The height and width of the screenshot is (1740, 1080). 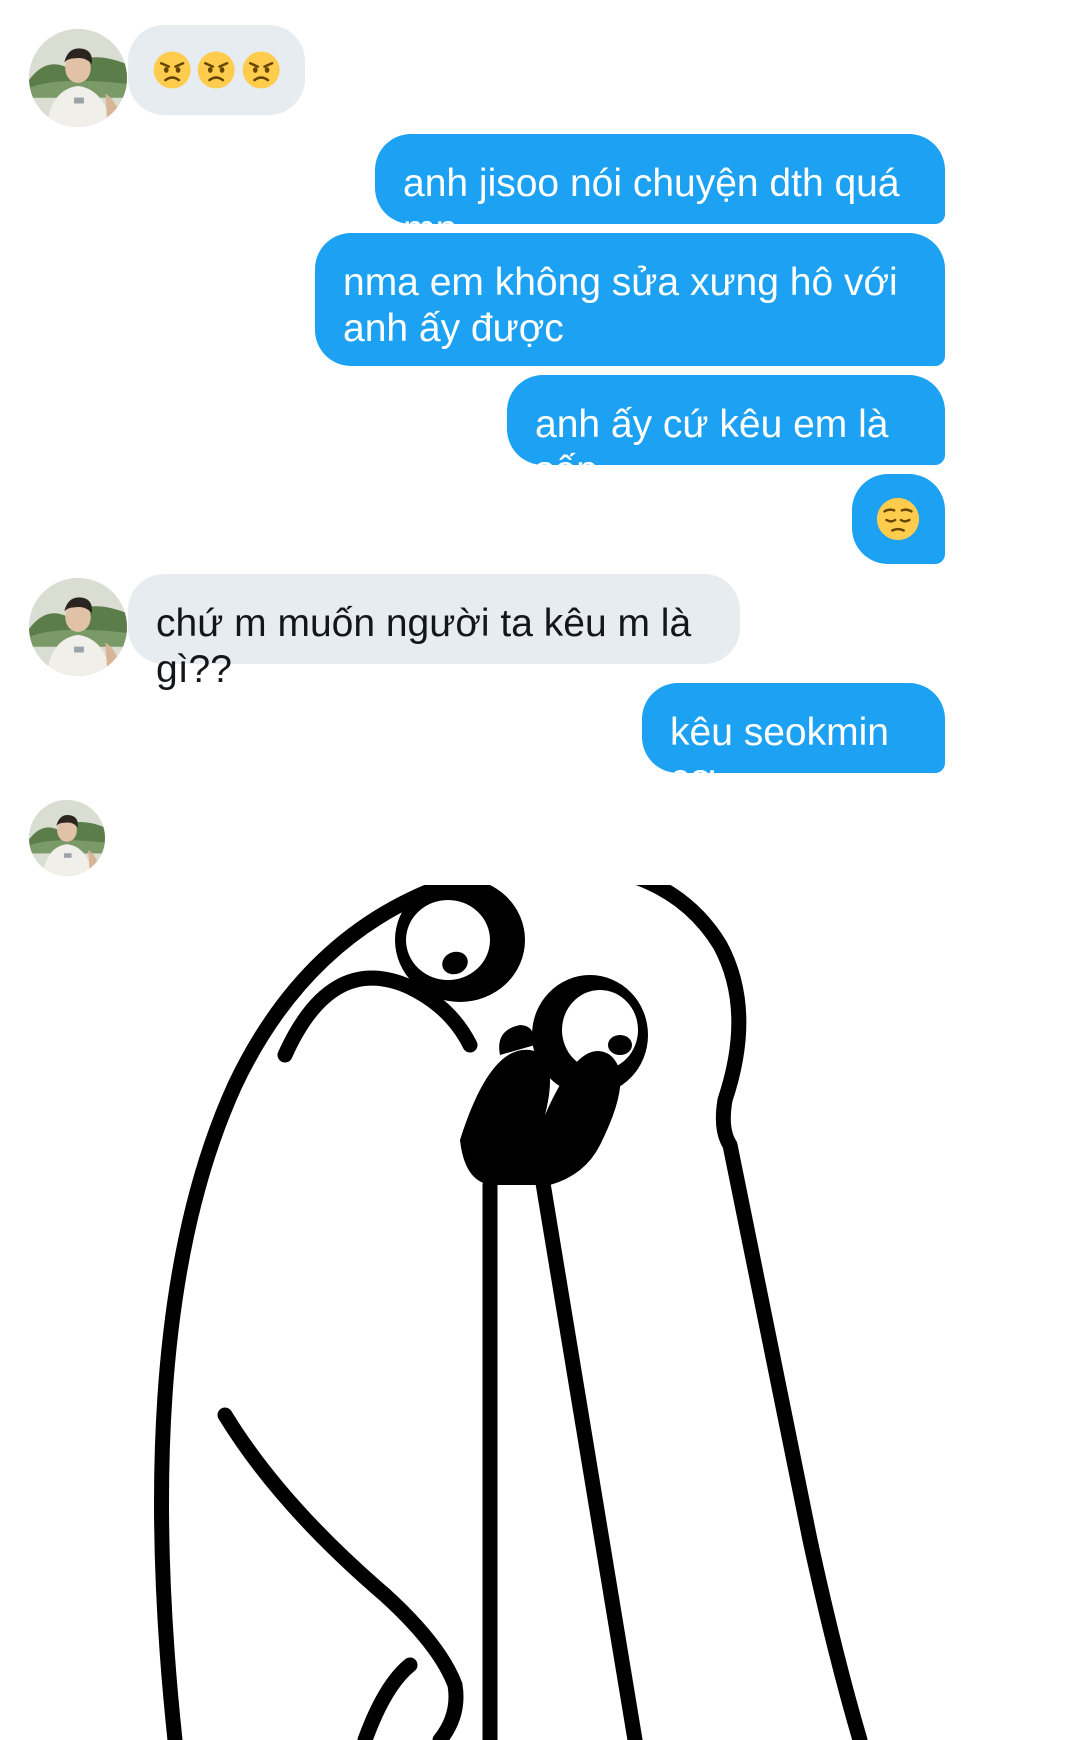 What do you see at coordinates (660, 192) in the screenshot?
I see `outgoing-message: anh jisoo nói chuyện dth quá mn` at bounding box center [660, 192].